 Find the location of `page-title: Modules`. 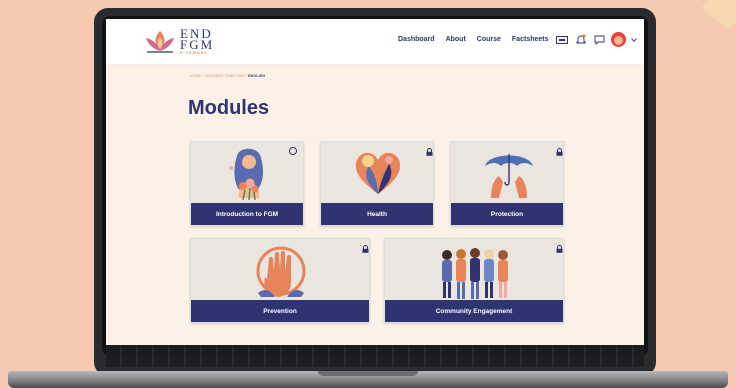

page-title: Modules is located at coordinates (229, 108).